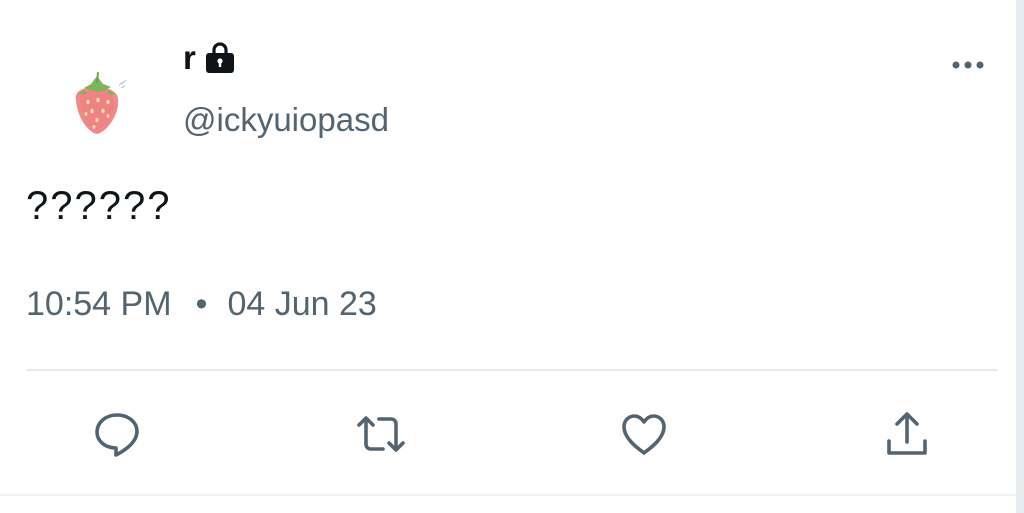  Describe the element at coordinates (968, 65) in the screenshot. I see `more-options-icon` at that location.